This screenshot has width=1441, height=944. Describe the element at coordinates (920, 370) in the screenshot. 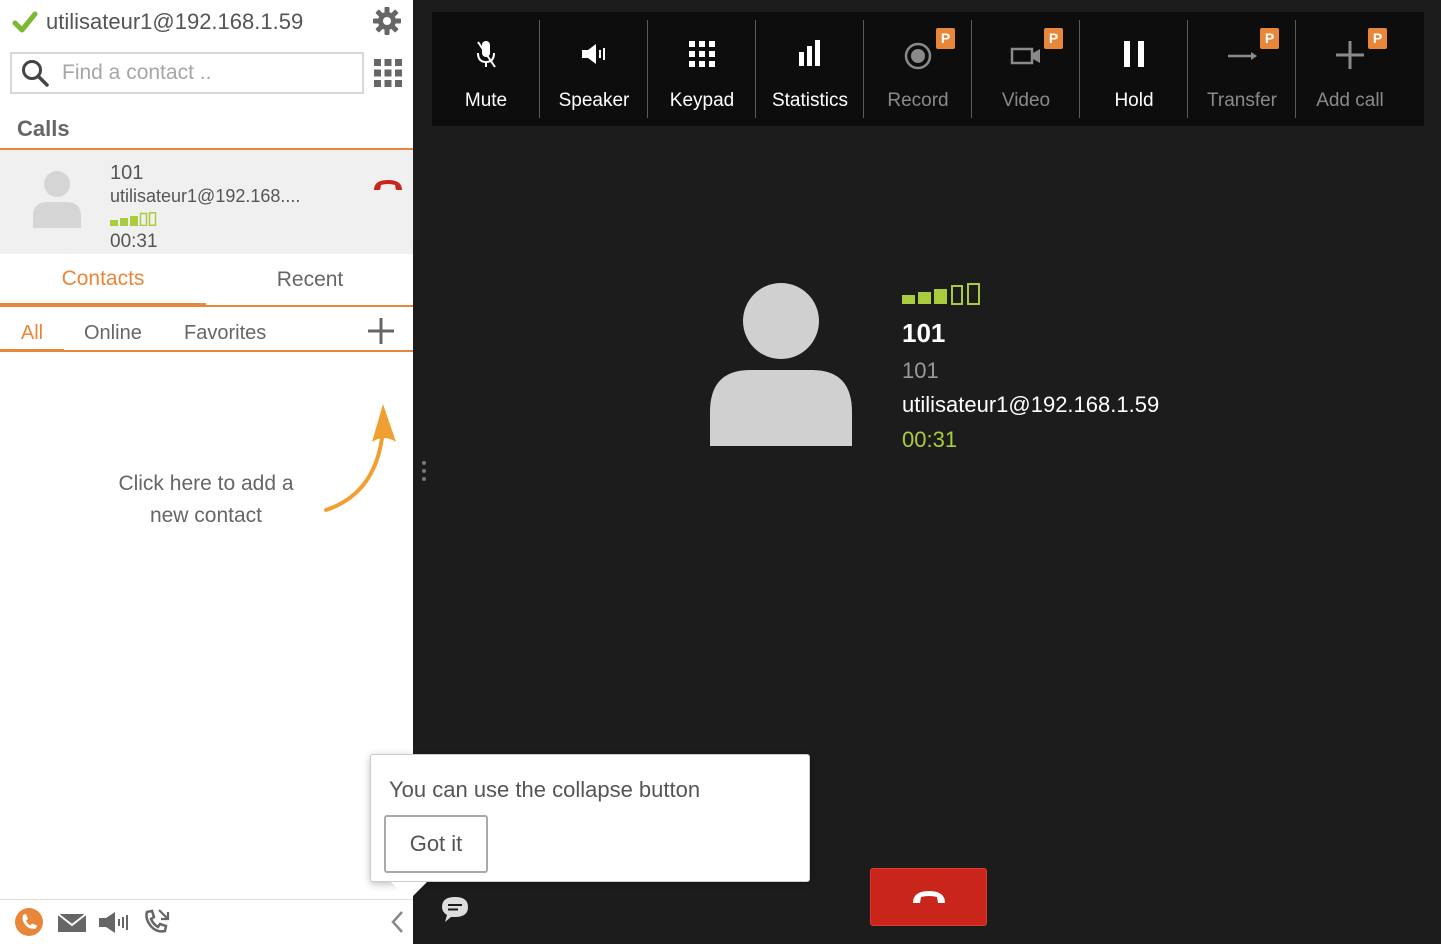

I see `caller-number: 101` at that location.